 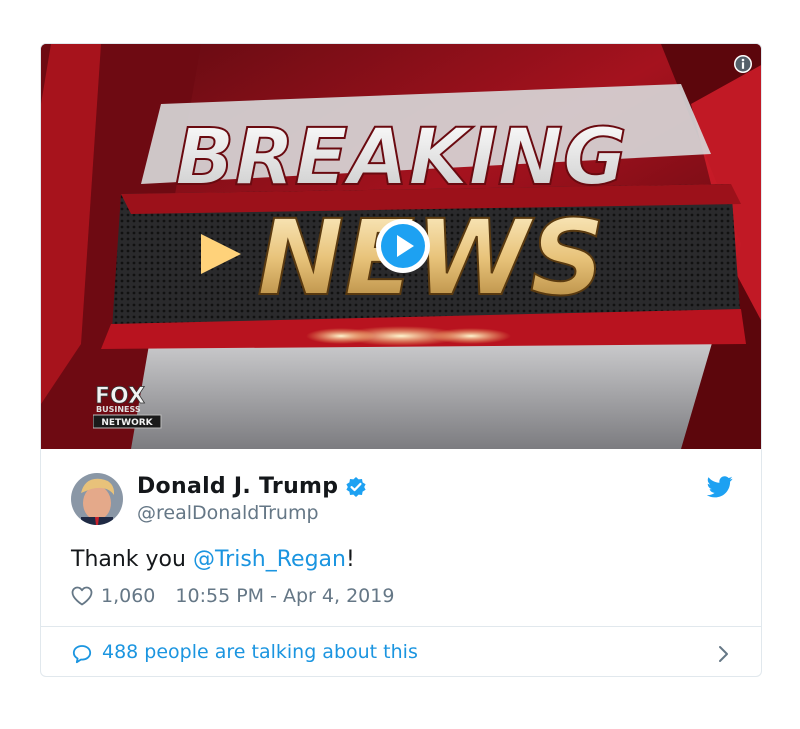 I want to click on avatar, so click(x=97, y=499).